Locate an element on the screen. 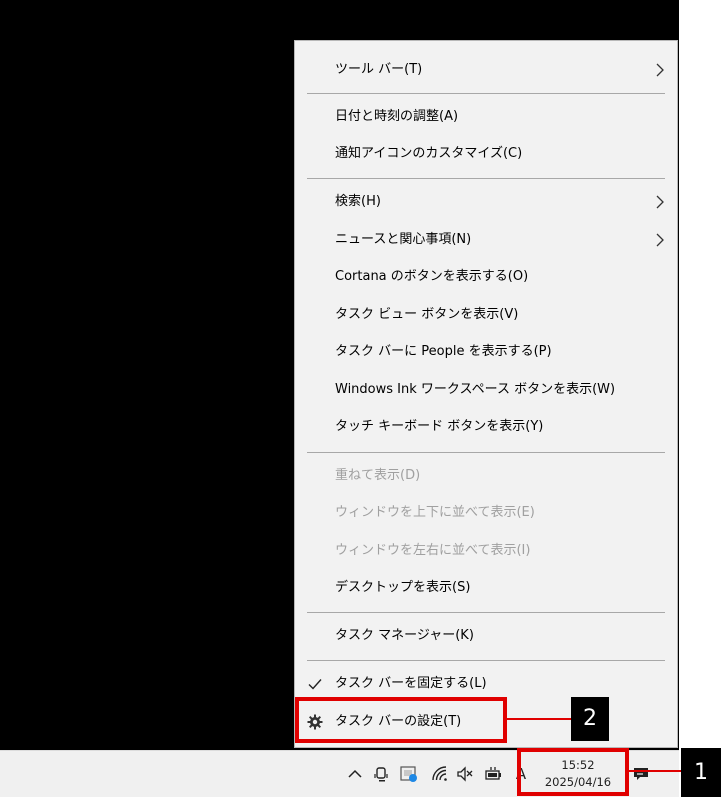 Image resolution: width=721 pixels, height=797 pixels. menu-item-customize-notification-icons: 通知アイコンのカスタマイズ(C) is located at coordinates (486, 154).